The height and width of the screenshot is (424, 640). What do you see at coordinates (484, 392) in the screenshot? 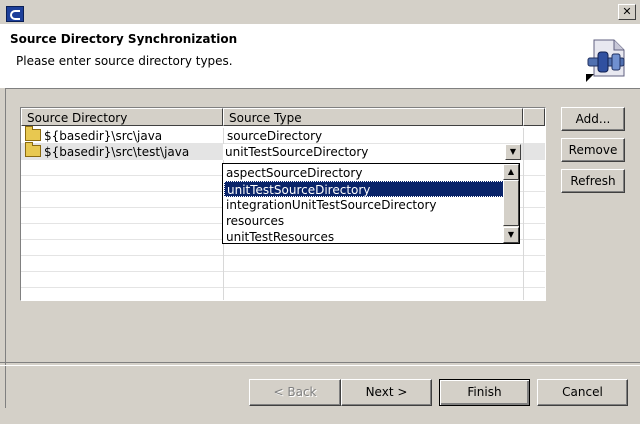
I see `finish-button: Finish` at bounding box center [484, 392].